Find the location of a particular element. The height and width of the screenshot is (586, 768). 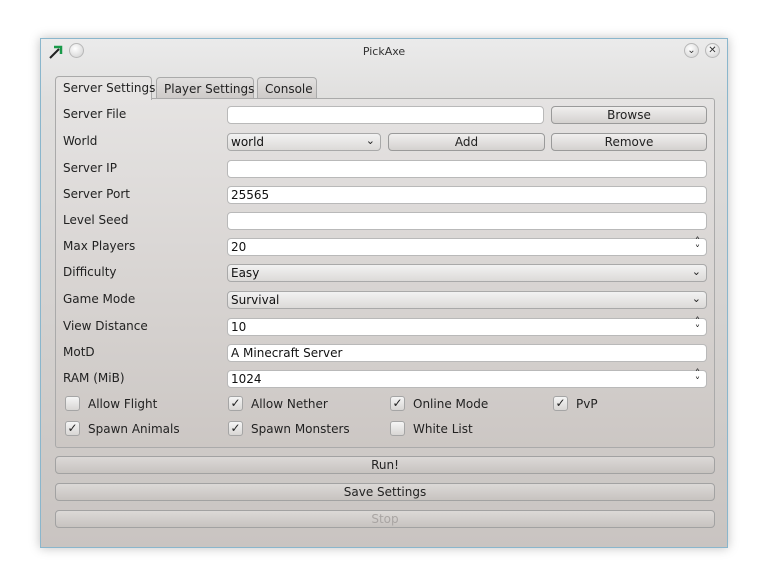

game-mode-value: Survival is located at coordinates (255, 300).